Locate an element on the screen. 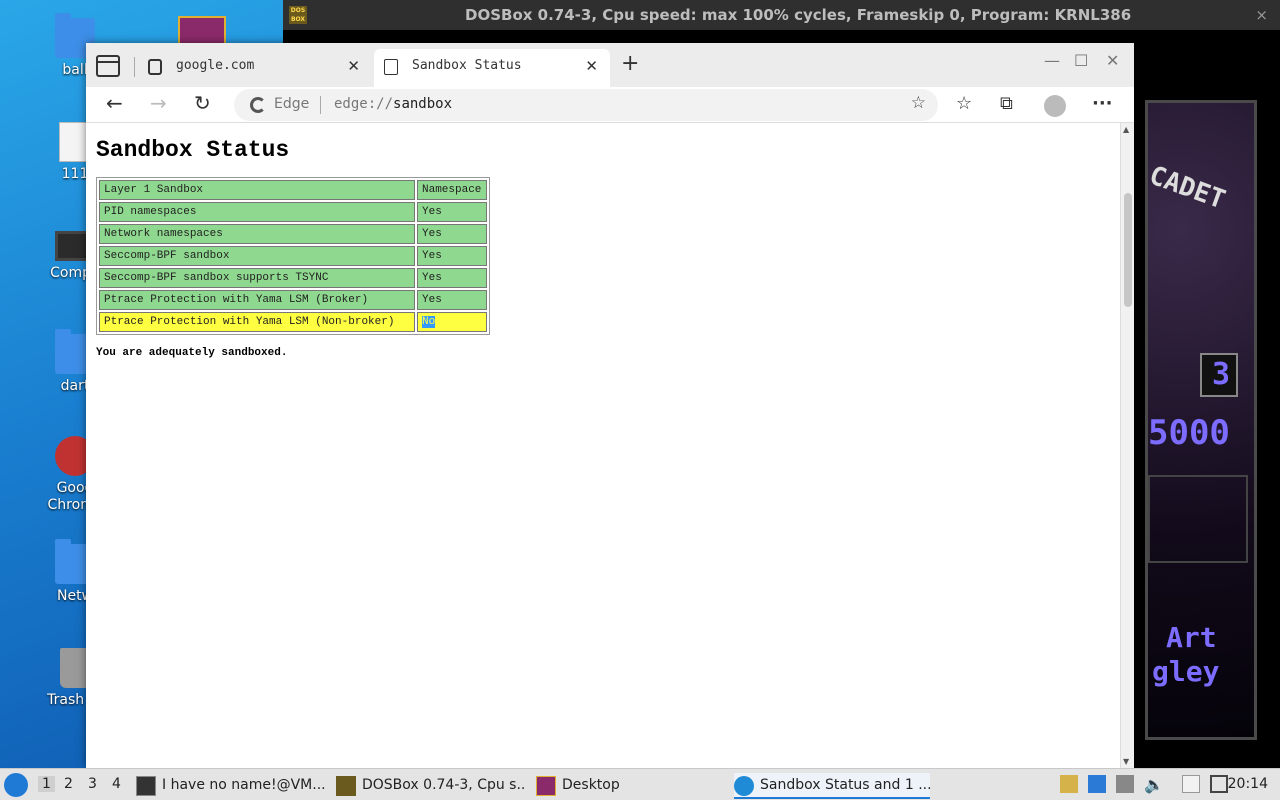 The width and height of the screenshot is (1280, 800). network-tray-icon is located at coordinates (1219, 784).